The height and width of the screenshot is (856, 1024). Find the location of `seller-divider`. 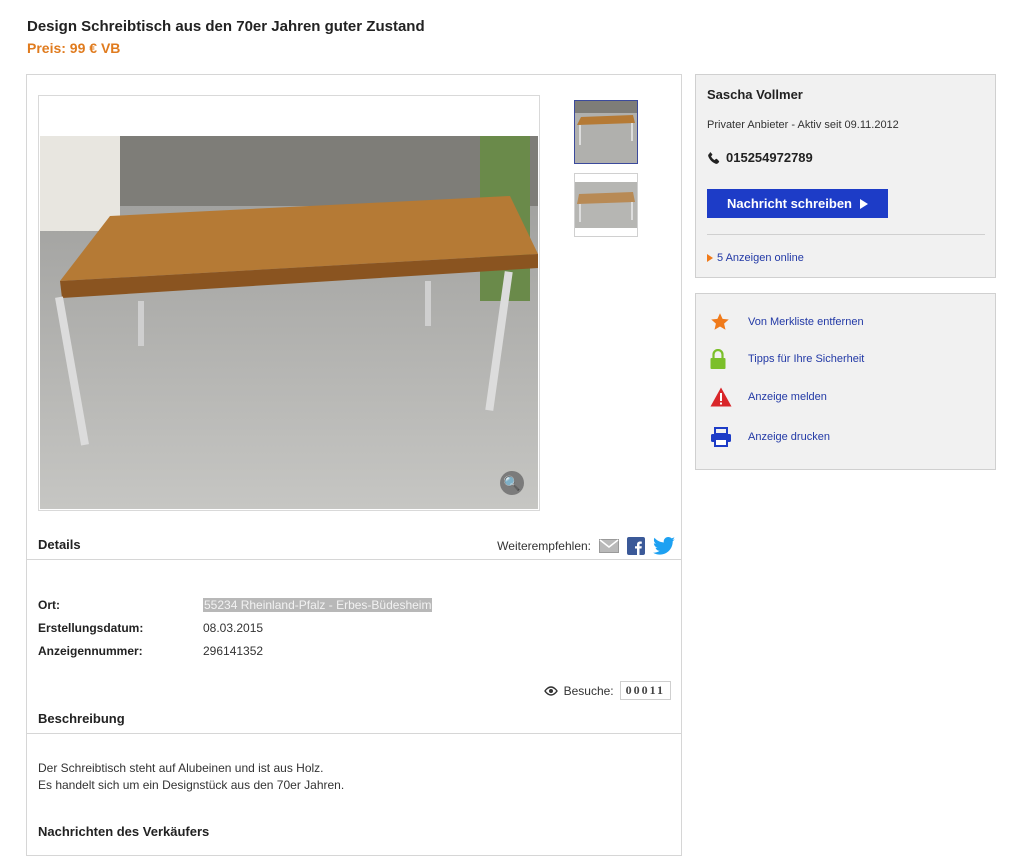

seller-divider is located at coordinates (846, 234).